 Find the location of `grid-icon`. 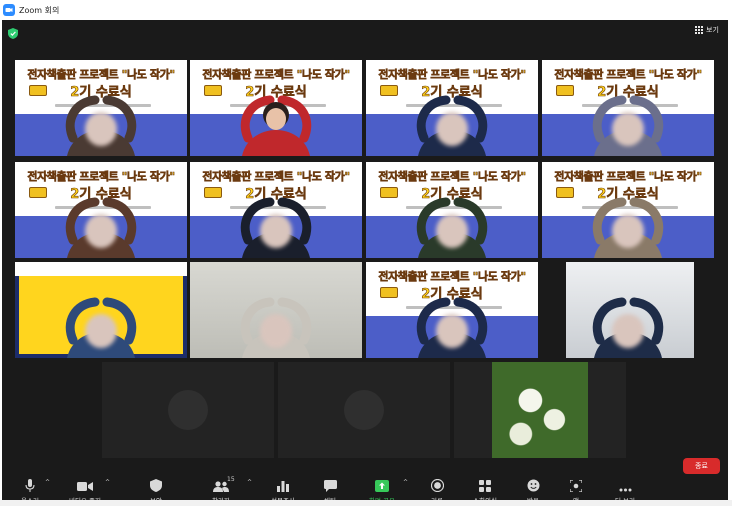

grid-icon is located at coordinates (699, 30).